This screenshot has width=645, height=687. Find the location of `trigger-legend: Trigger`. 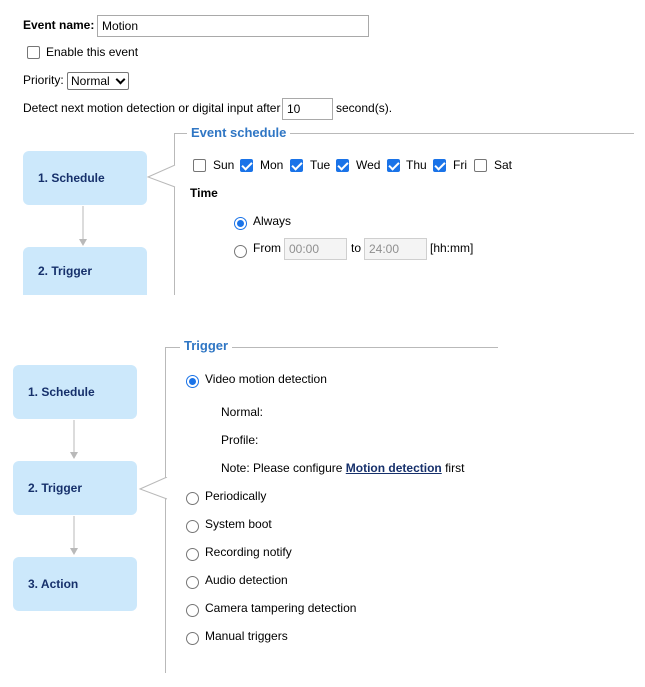

trigger-legend: Trigger is located at coordinates (206, 346).